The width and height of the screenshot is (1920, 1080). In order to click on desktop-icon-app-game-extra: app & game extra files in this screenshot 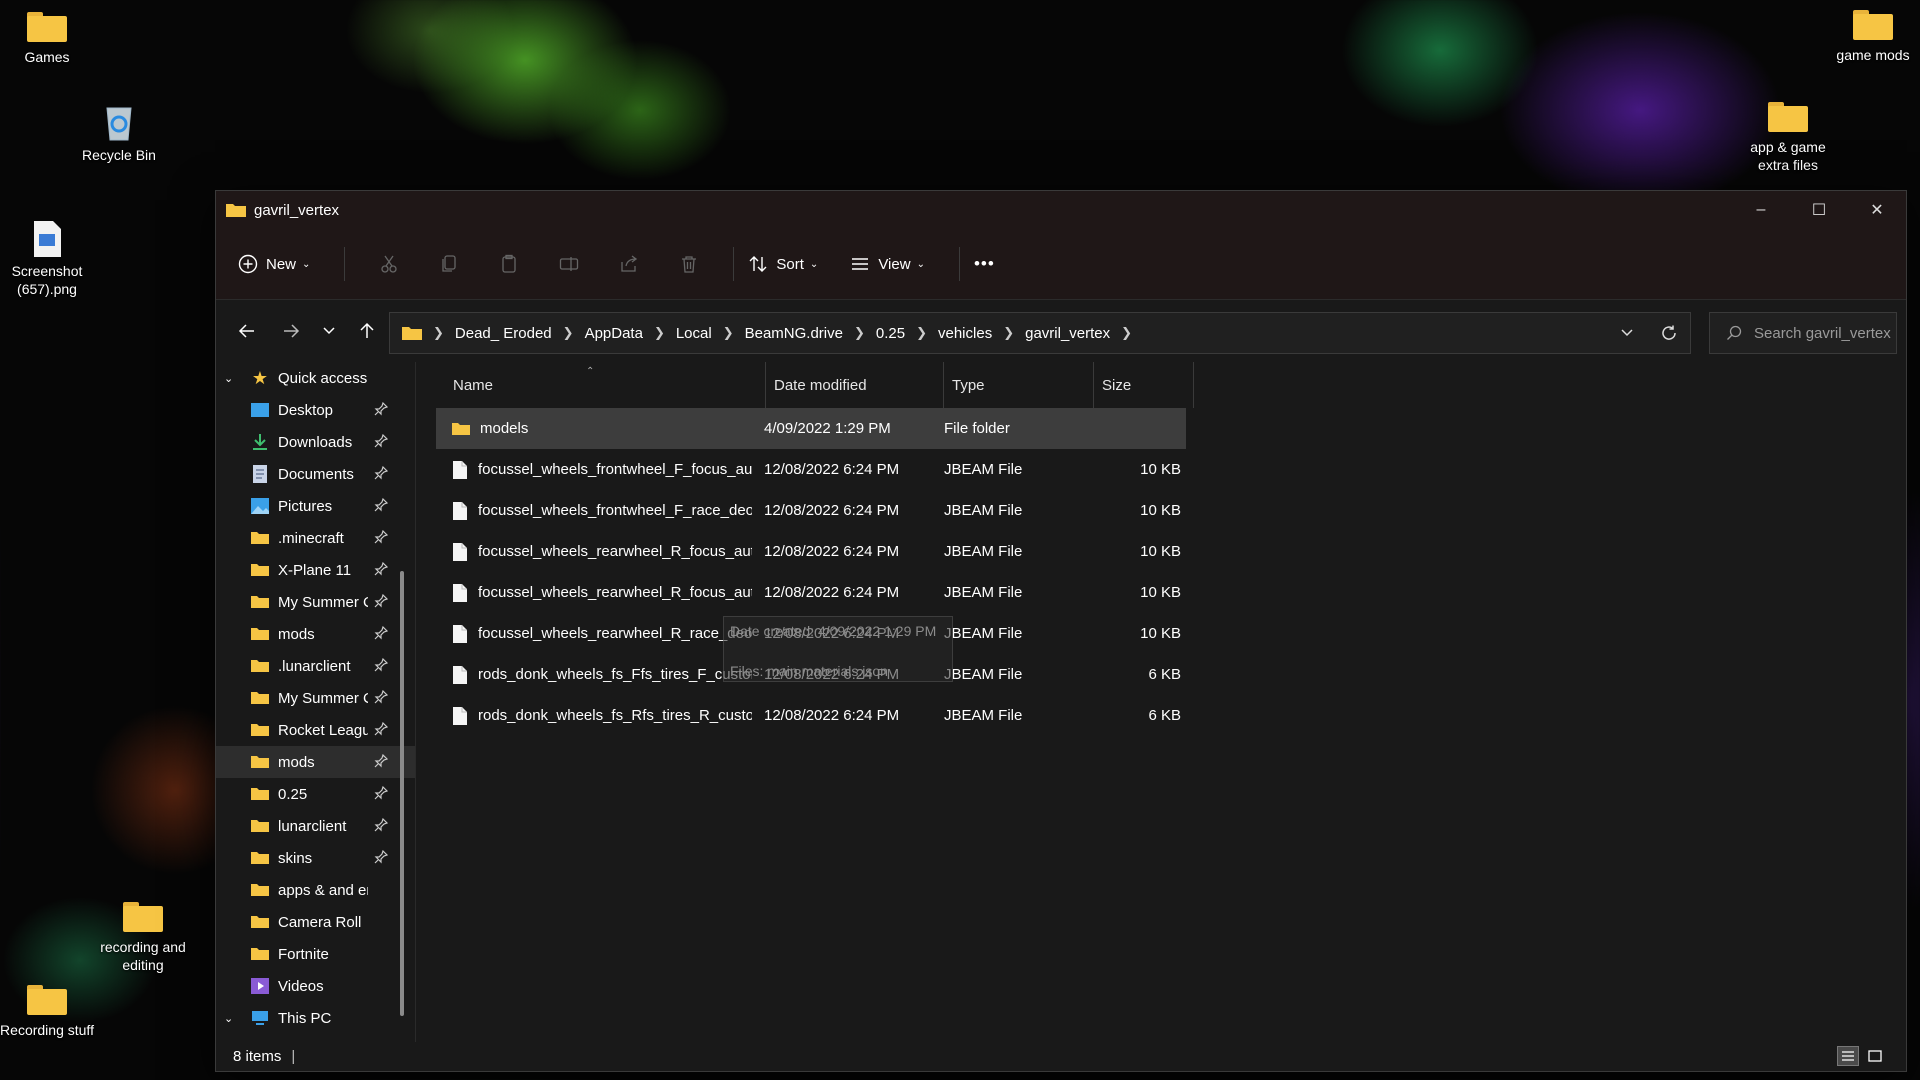, I will do `click(1788, 138)`.